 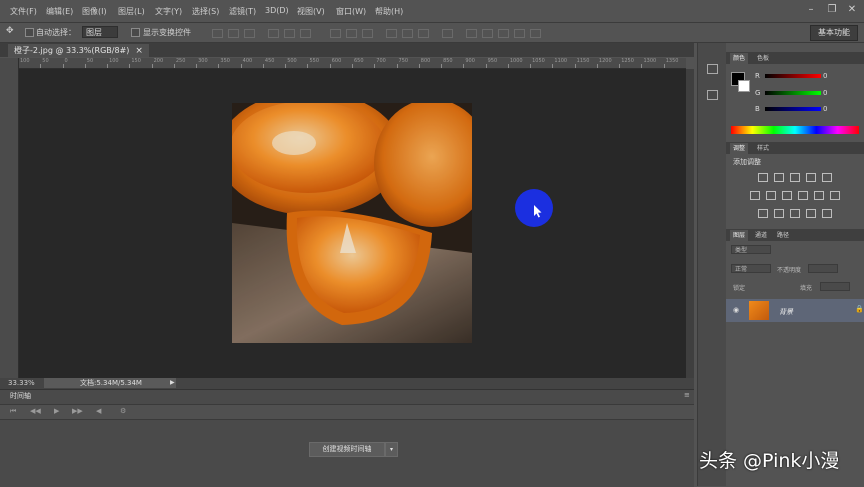 What do you see at coordinates (347, 449) in the screenshot?
I see `create-video-timeline-button: 创建视频时间轴` at bounding box center [347, 449].